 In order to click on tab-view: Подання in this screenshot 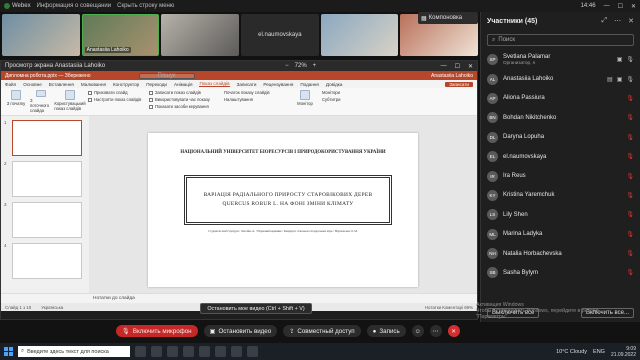, I will do `click(309, 84)`.